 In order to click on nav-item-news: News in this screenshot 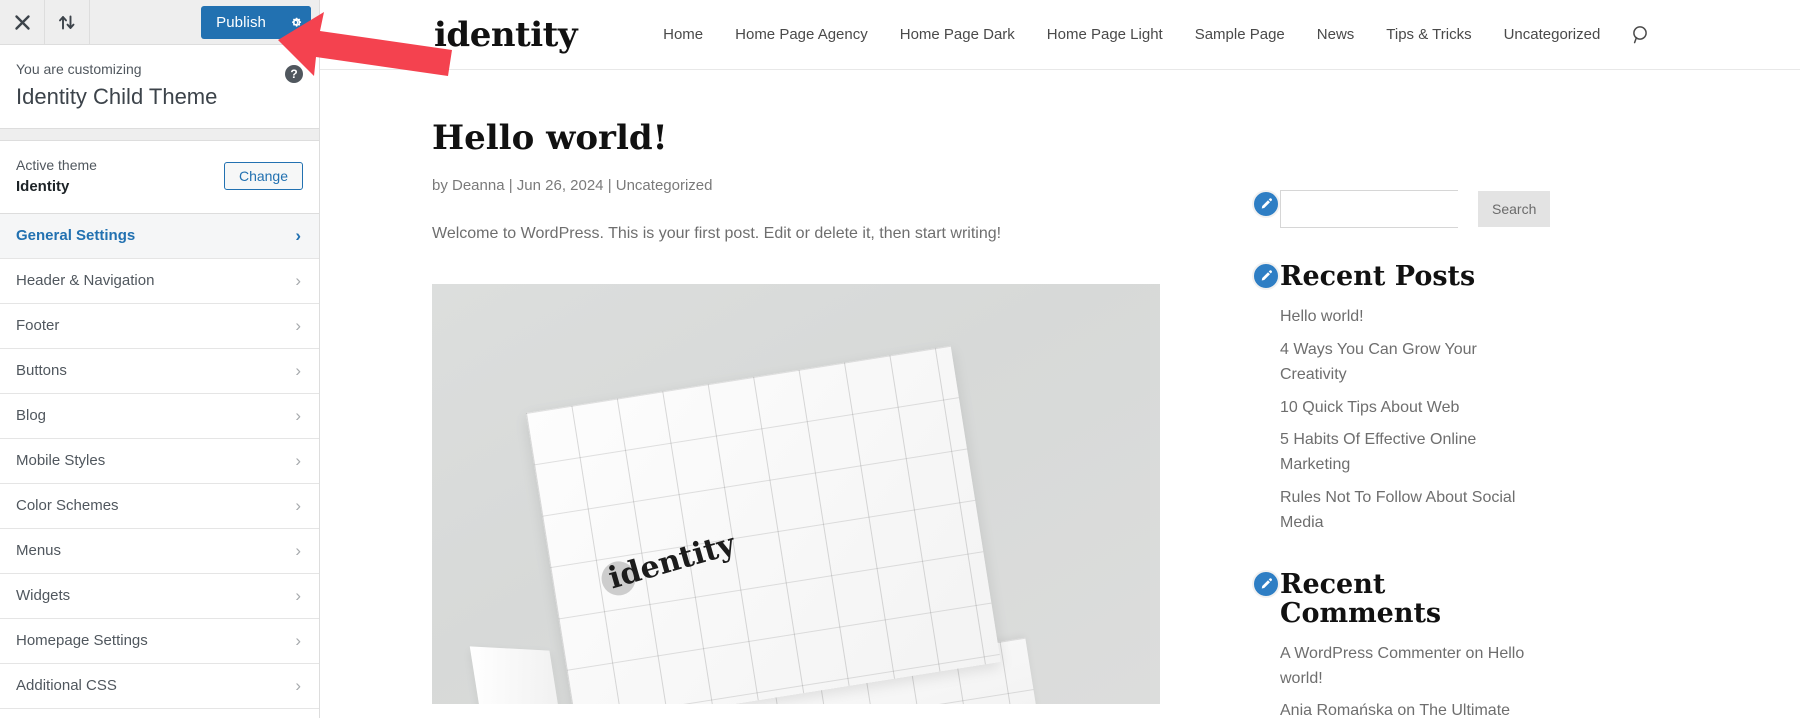, I will do `click(1336, 34)`.